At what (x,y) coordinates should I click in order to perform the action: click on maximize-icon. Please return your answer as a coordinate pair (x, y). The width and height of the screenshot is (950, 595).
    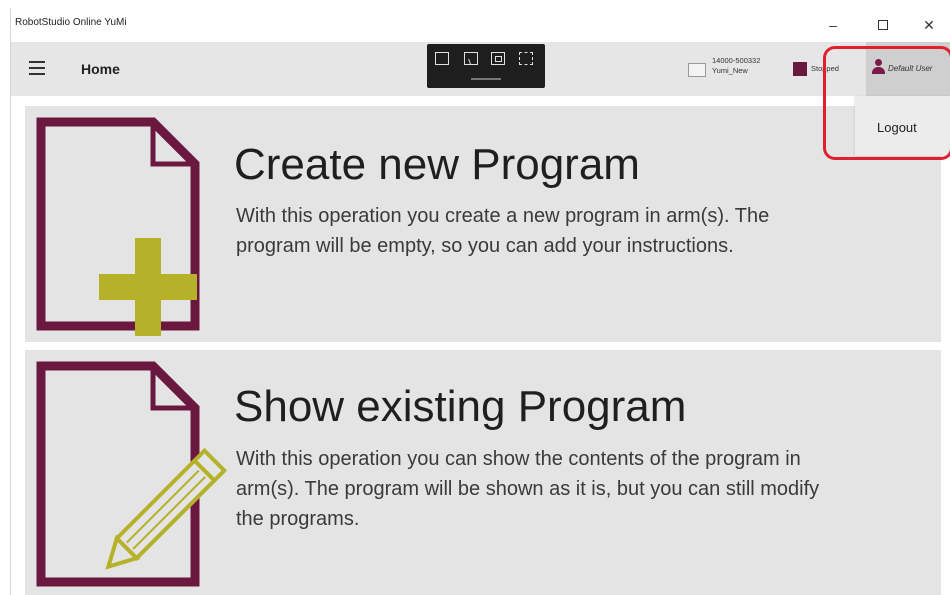
    Looking at the image, I should click on (883, 25).